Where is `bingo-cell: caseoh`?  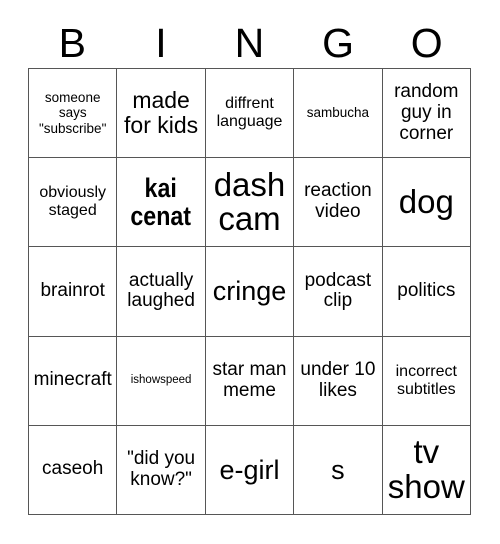
bingo-cell: caseoh is located at coordinates (73, 470).